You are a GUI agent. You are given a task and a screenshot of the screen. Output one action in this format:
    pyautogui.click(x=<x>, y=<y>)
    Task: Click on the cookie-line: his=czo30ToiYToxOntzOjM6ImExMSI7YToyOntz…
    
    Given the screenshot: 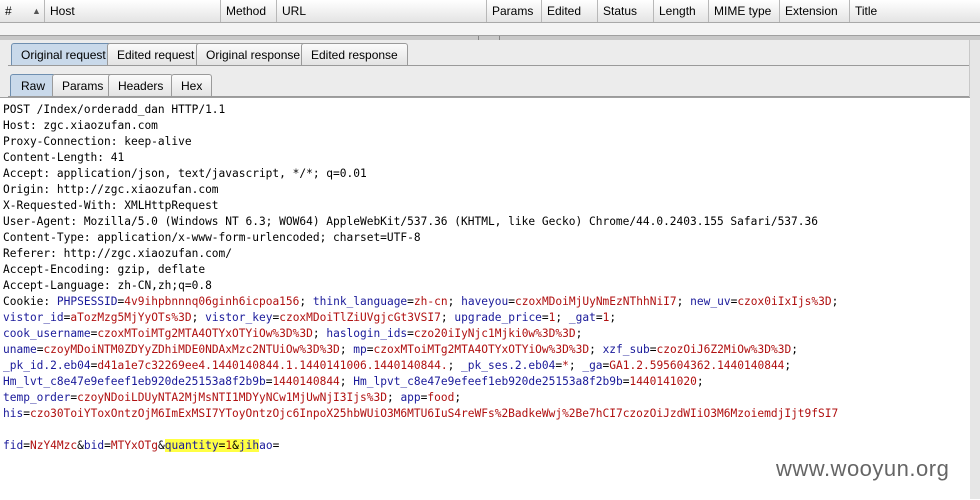 What is the action you would take?
    pyautogui.click(x=420, y=414)
    